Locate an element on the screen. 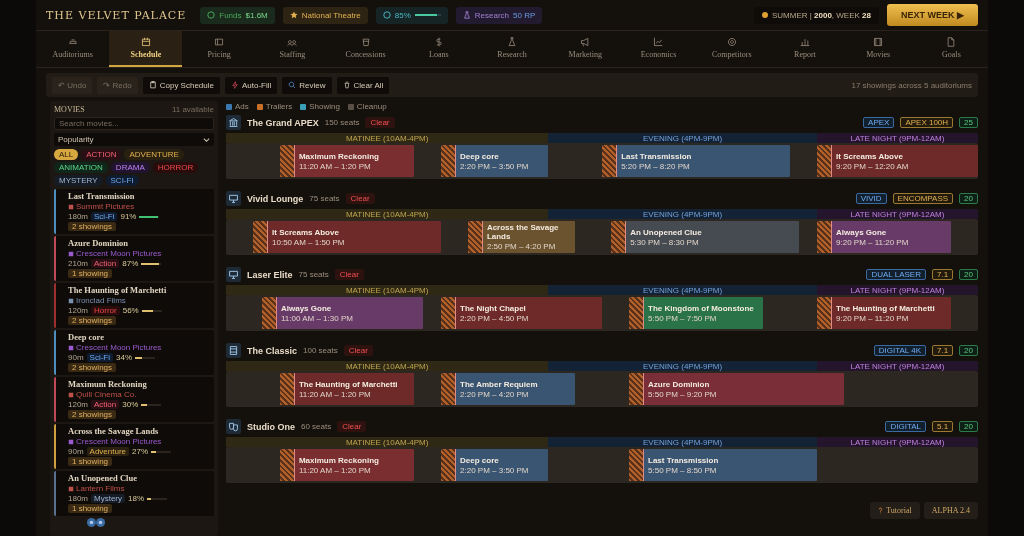  nav-tab: Pricing is located at coordinates (219, 49).